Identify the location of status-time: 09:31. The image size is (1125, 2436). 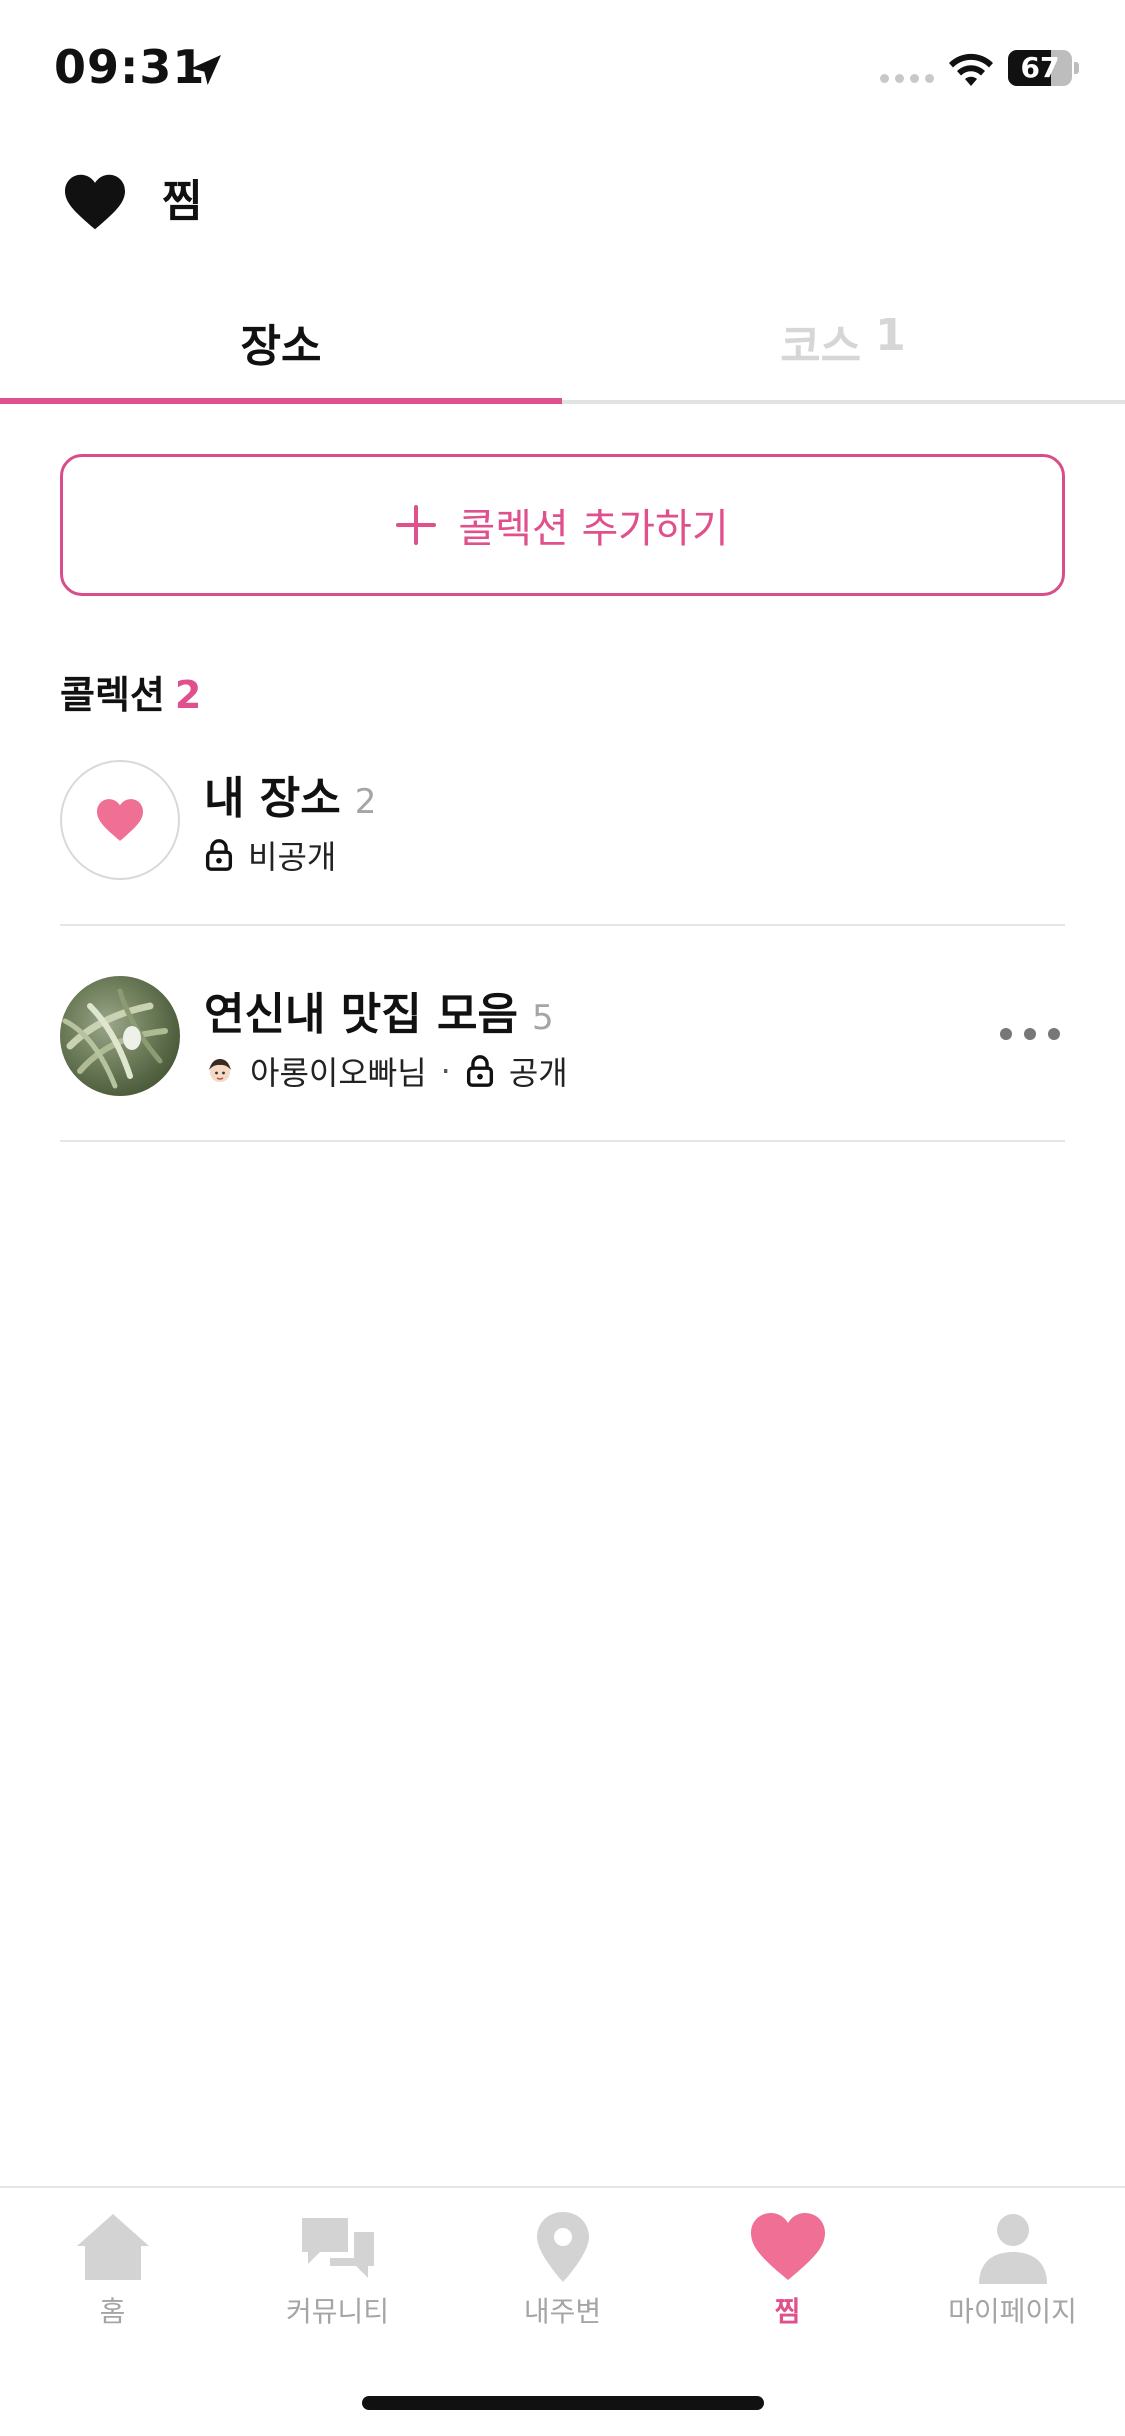
(130, 67).